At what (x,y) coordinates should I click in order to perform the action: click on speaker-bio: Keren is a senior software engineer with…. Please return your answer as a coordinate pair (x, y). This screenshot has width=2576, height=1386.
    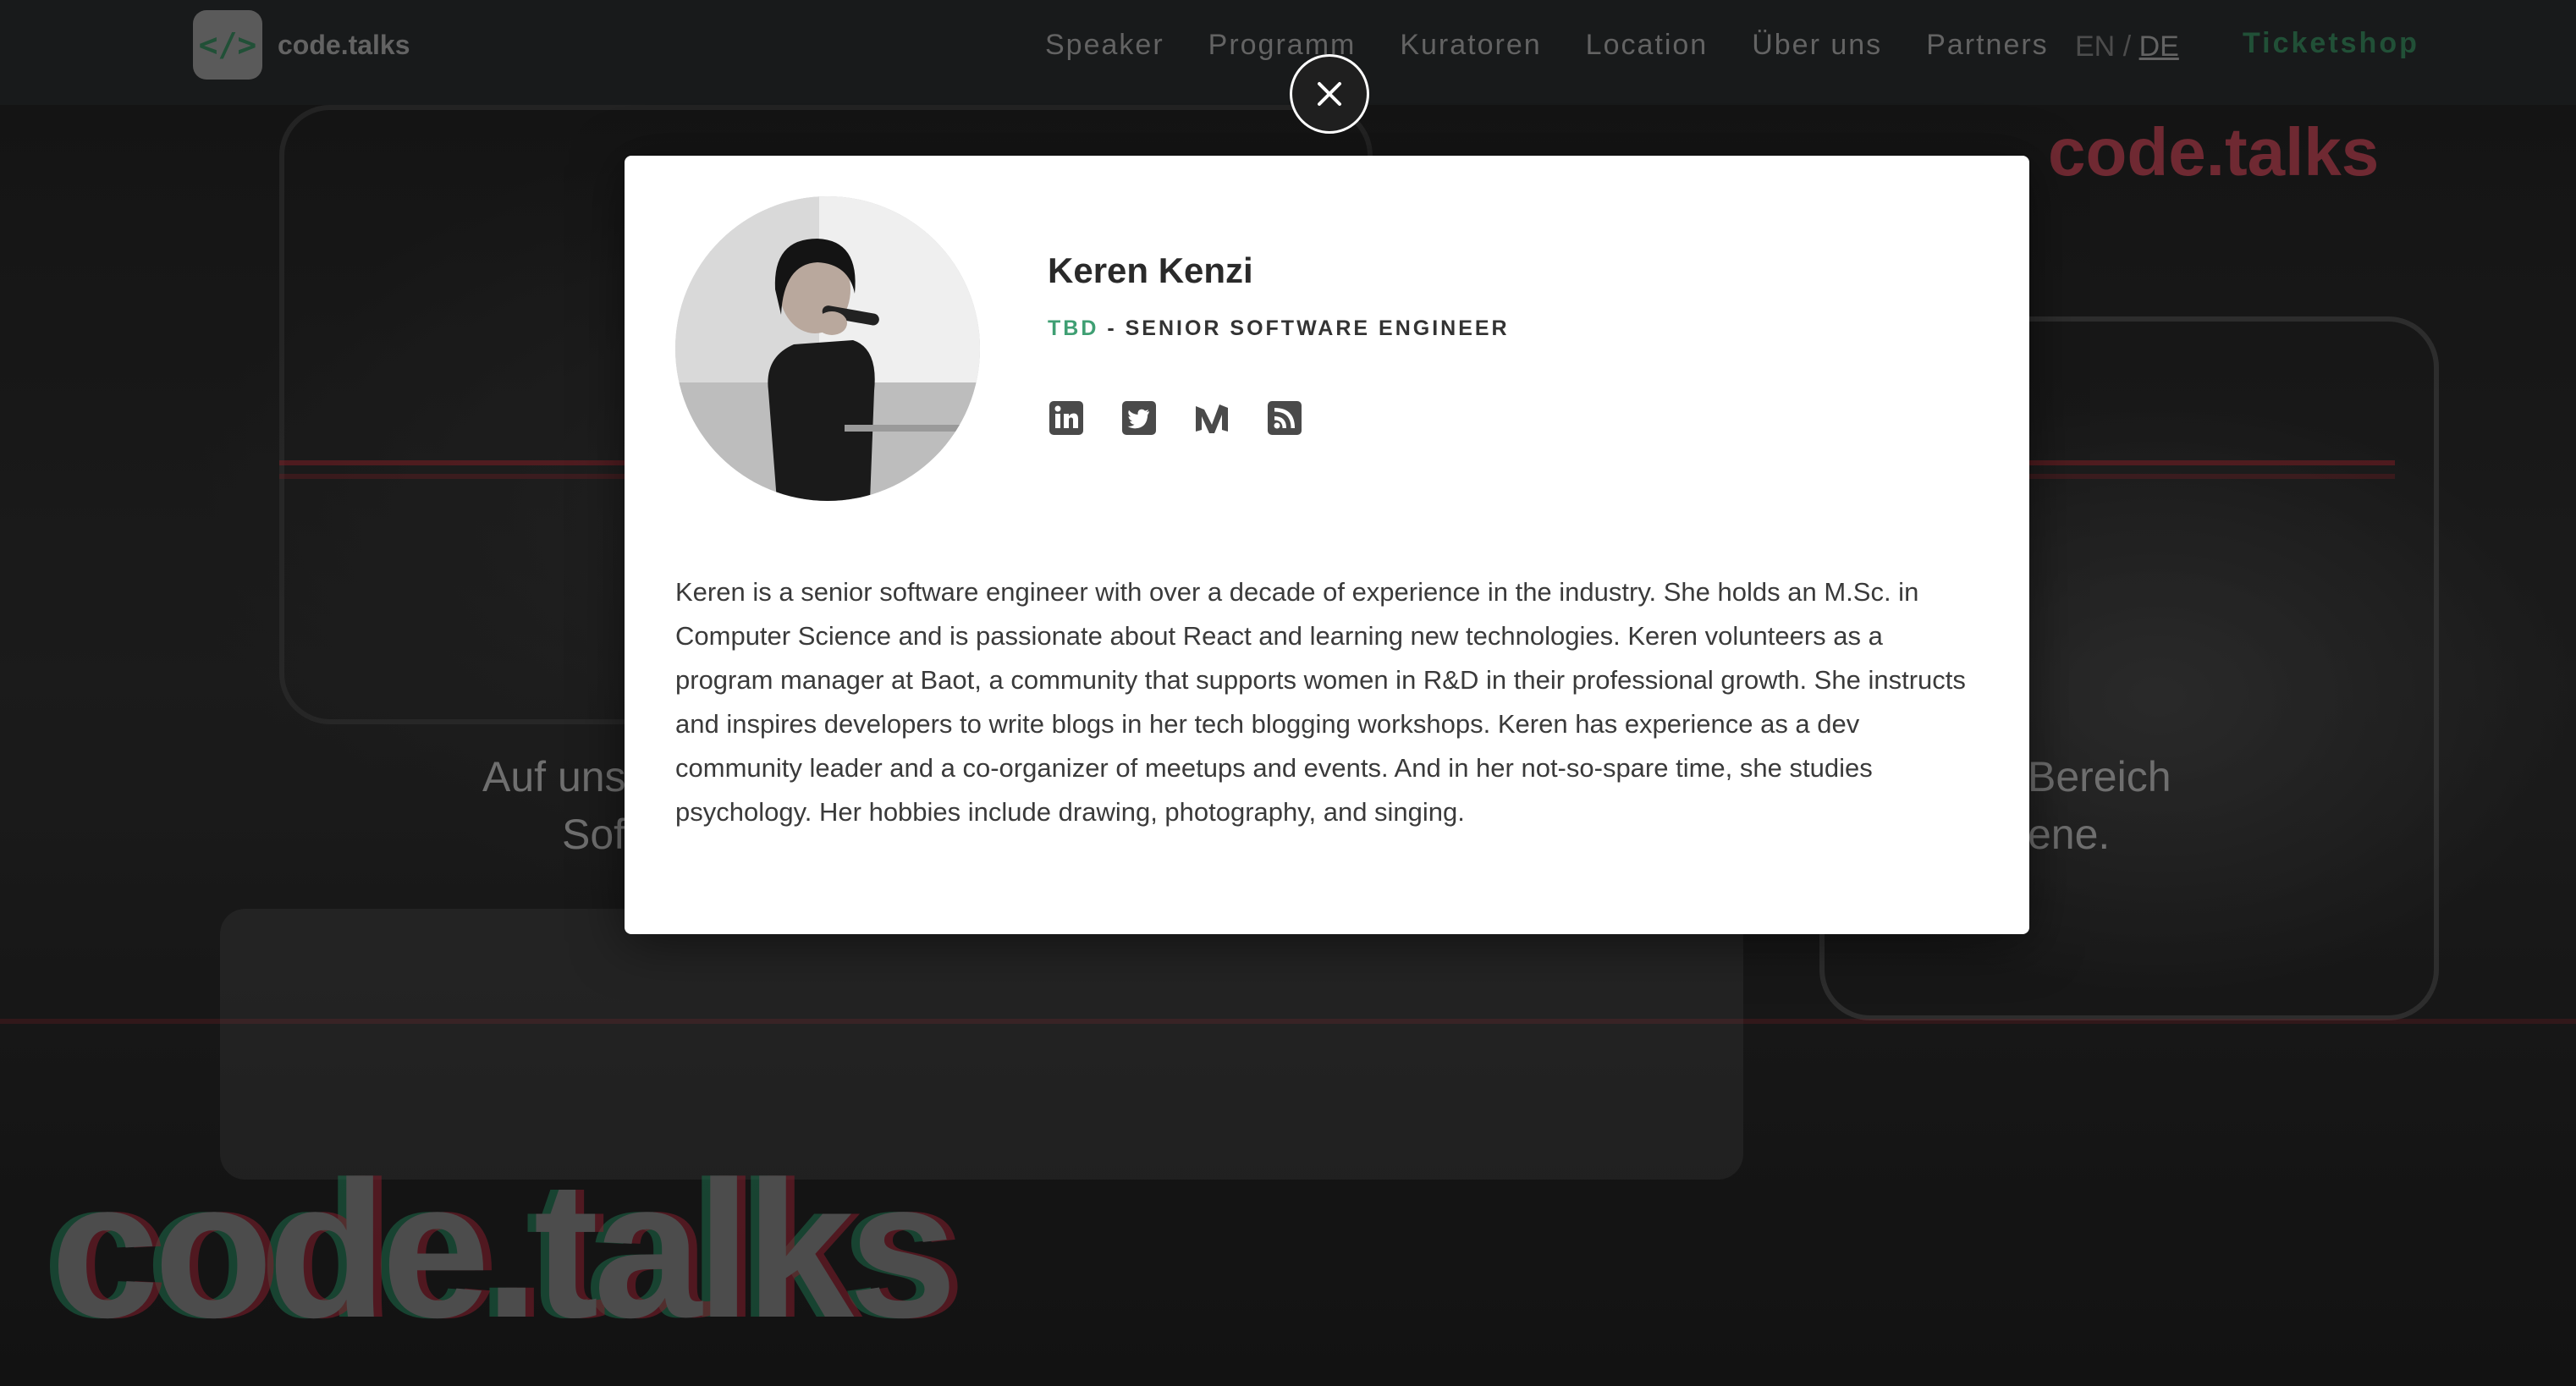
    Looking at the image, I should click on (1320, 702).